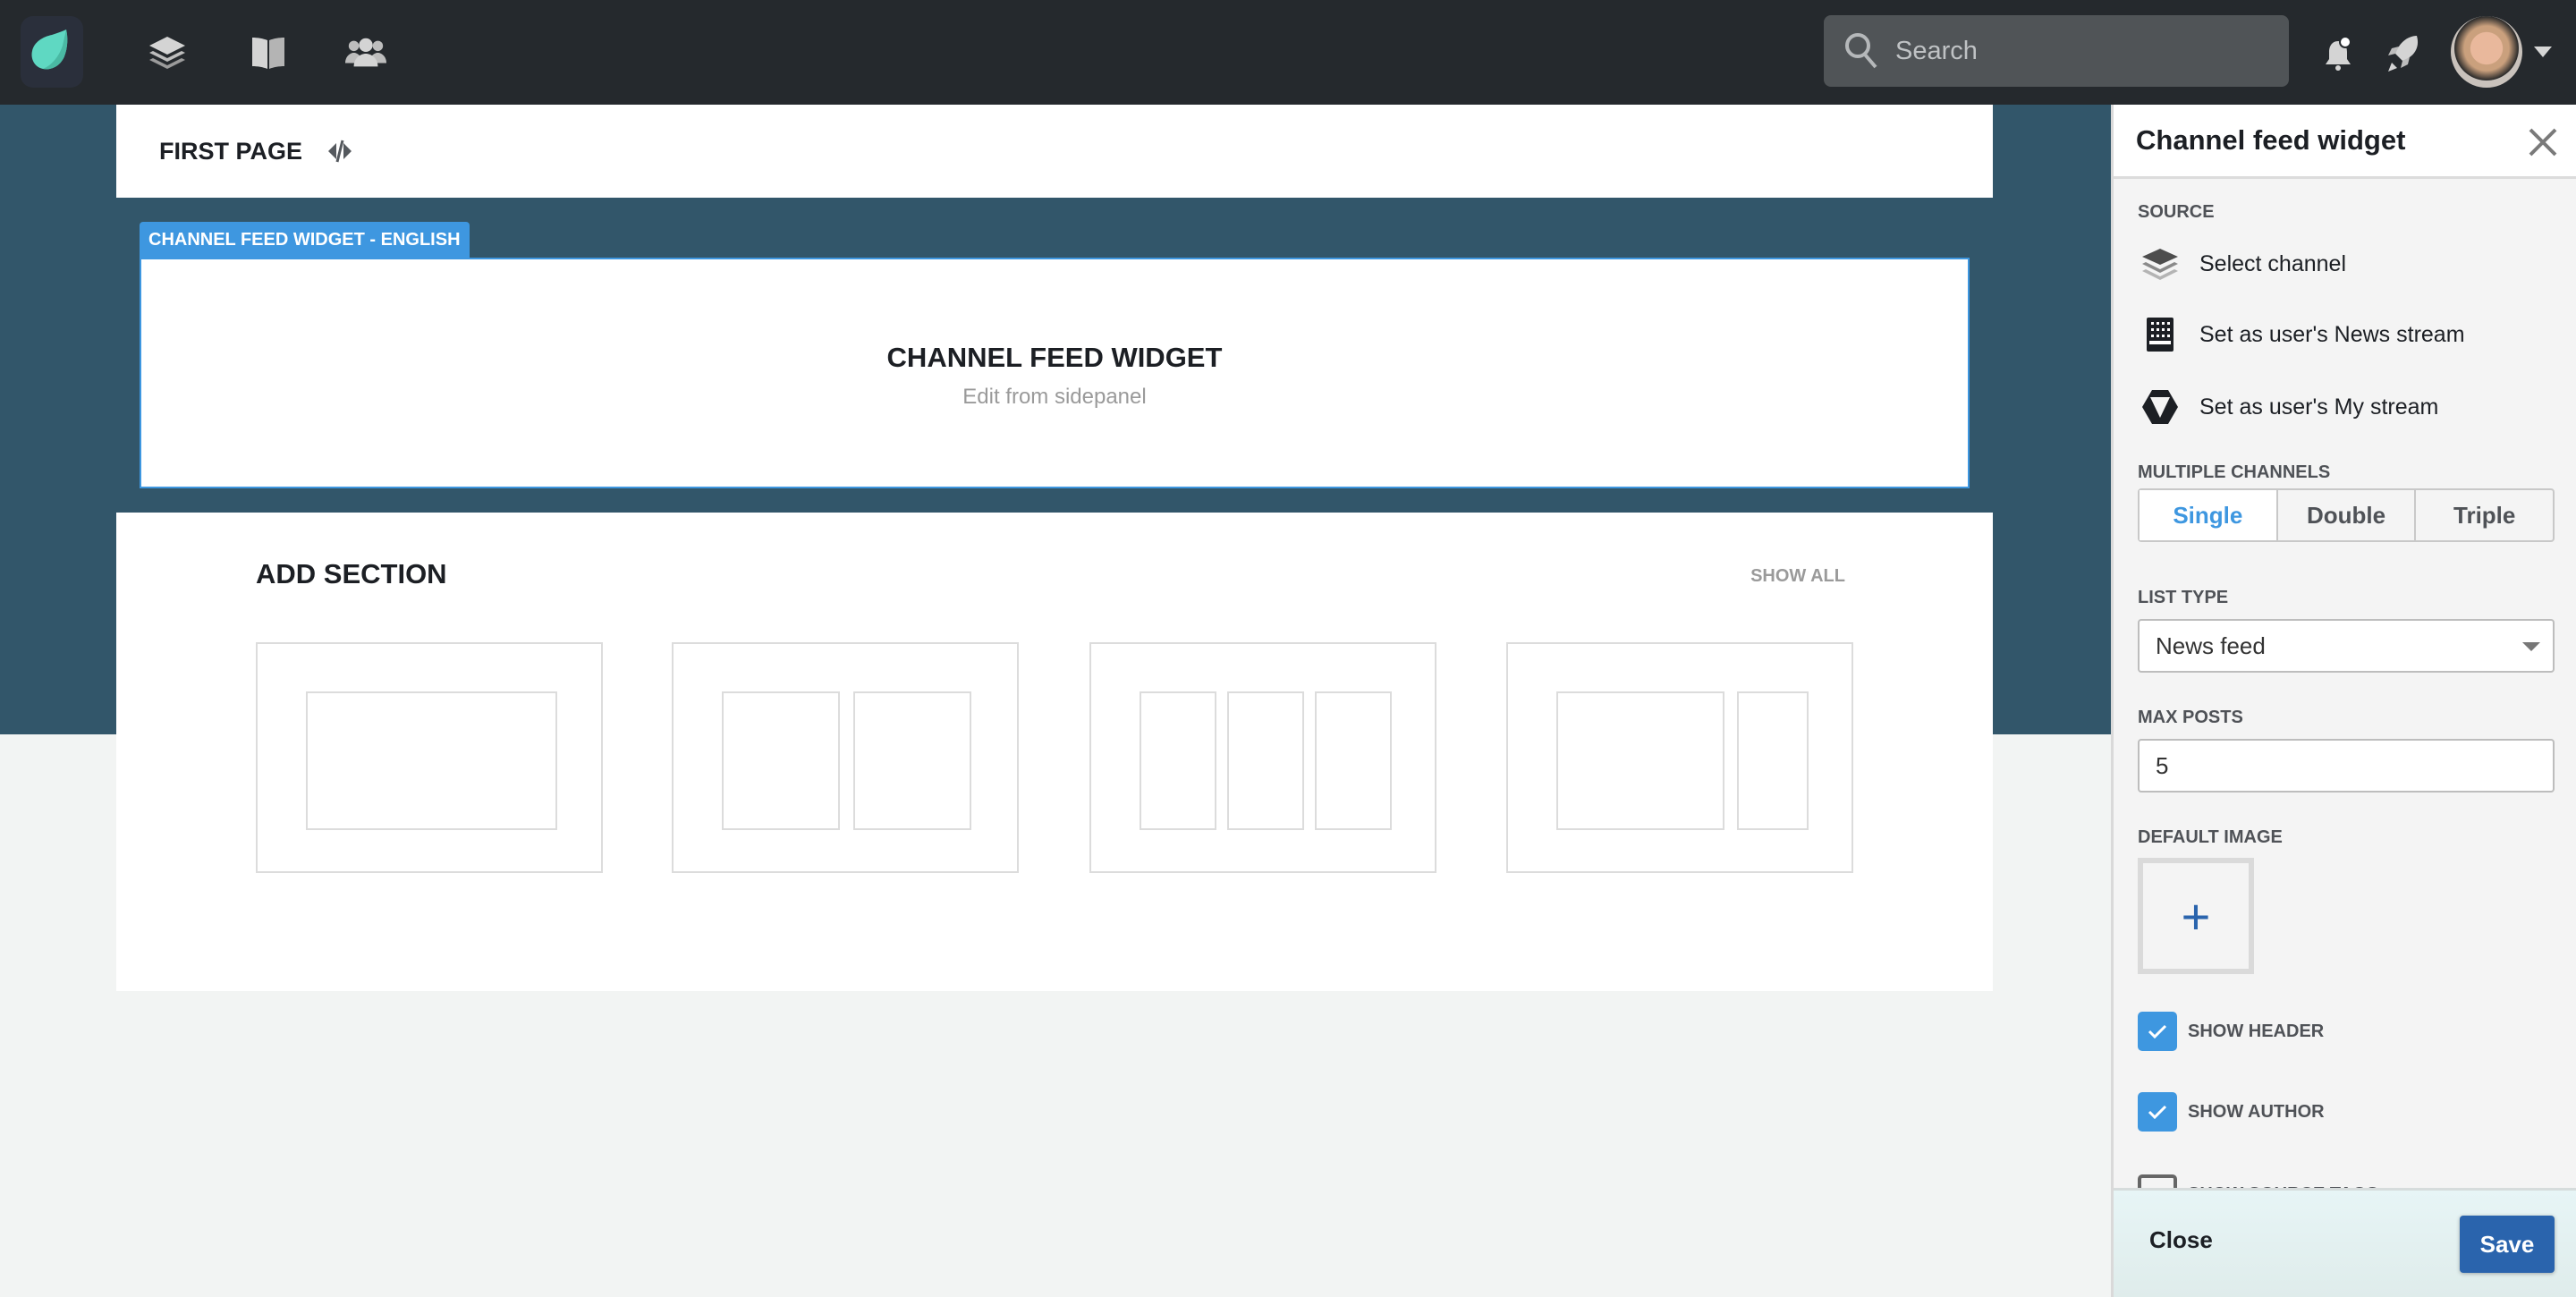  Describe the element at coordinates (2190, 717) in the screenshot. I see `max-posts-label: MAX POSTS` at that location.